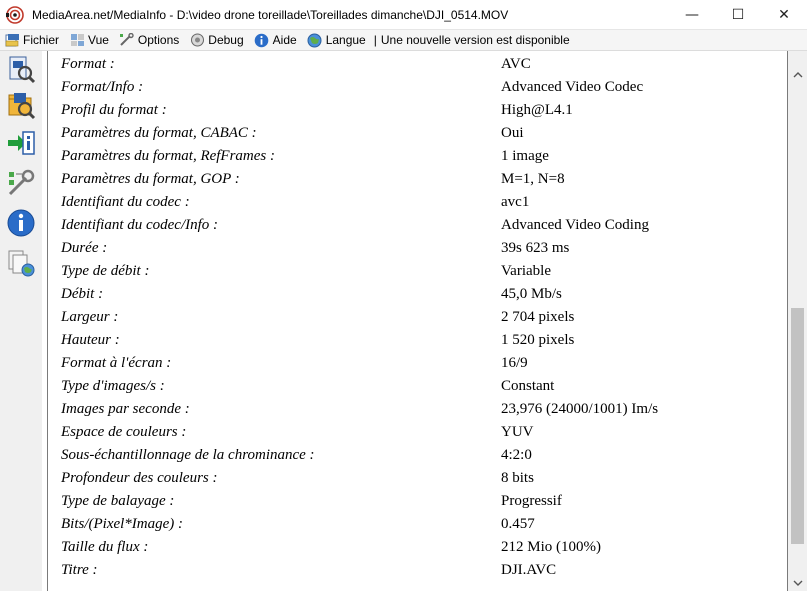 This screenshot has width=807, height=591. Describe the element at coordinates (475, 40) in the screenshot. I see `update-notice: Une nouvelle version est disponible` at that location.